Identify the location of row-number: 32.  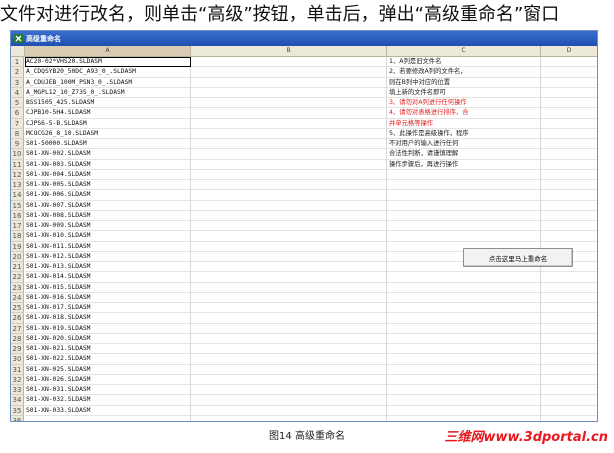
(17, 379).